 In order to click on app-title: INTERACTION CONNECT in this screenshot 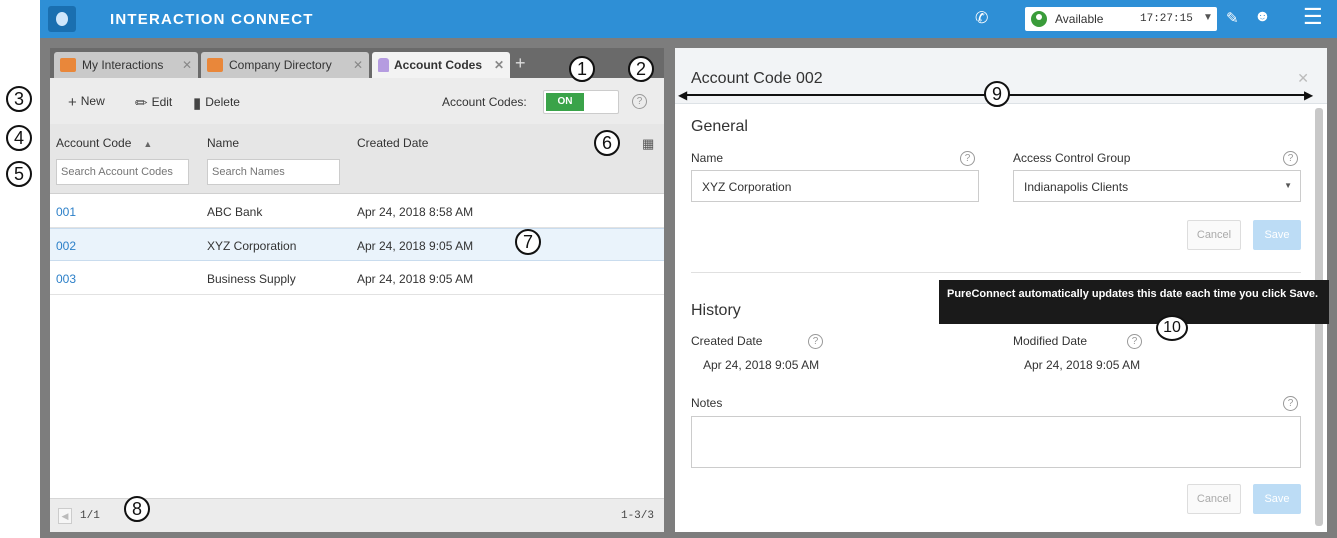, I will do `click(212, 19)`.